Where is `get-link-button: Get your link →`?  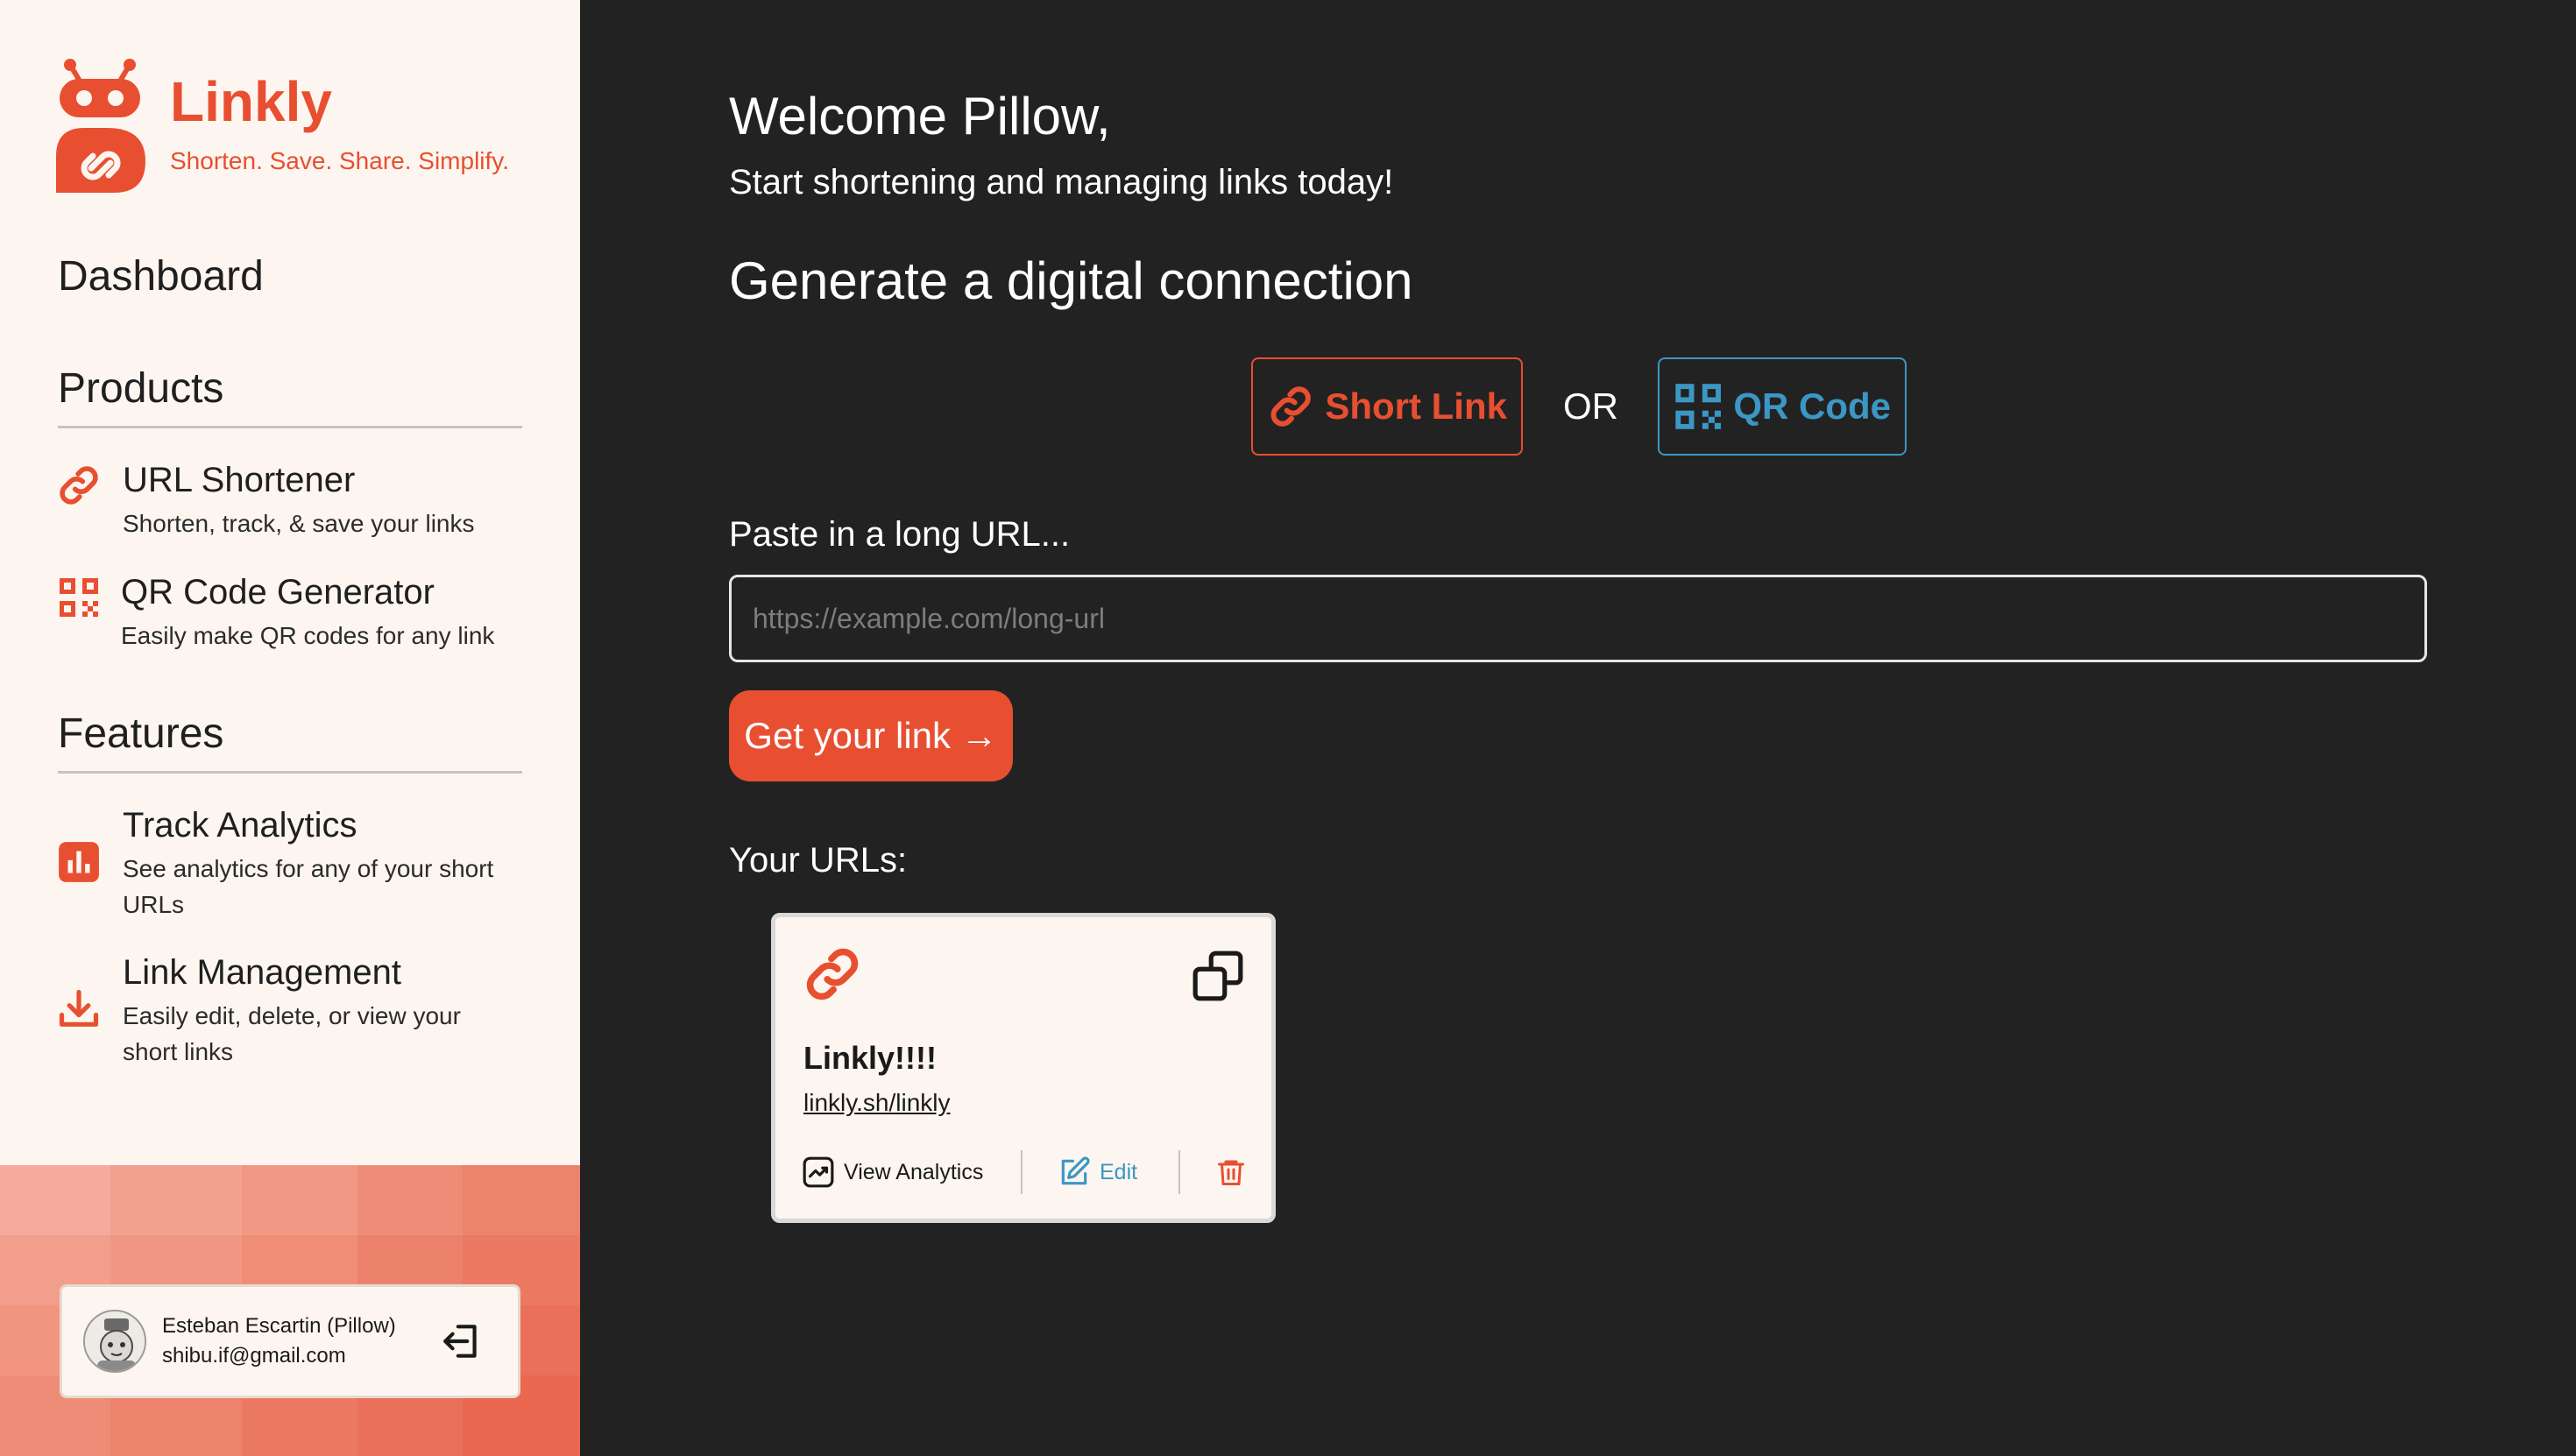 get-link-button: Get your link → is located at coordinates (871, 735).